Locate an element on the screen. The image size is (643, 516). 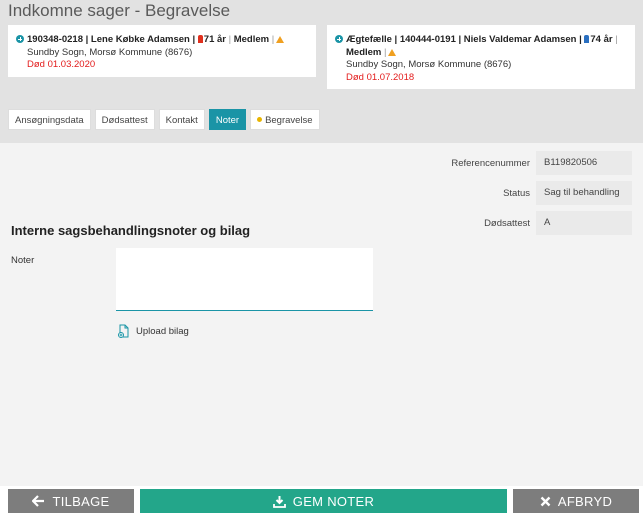
spouse-parish: Sundby Sogn, Morsø Kommune (8676) is located at coordinates (429, 64).